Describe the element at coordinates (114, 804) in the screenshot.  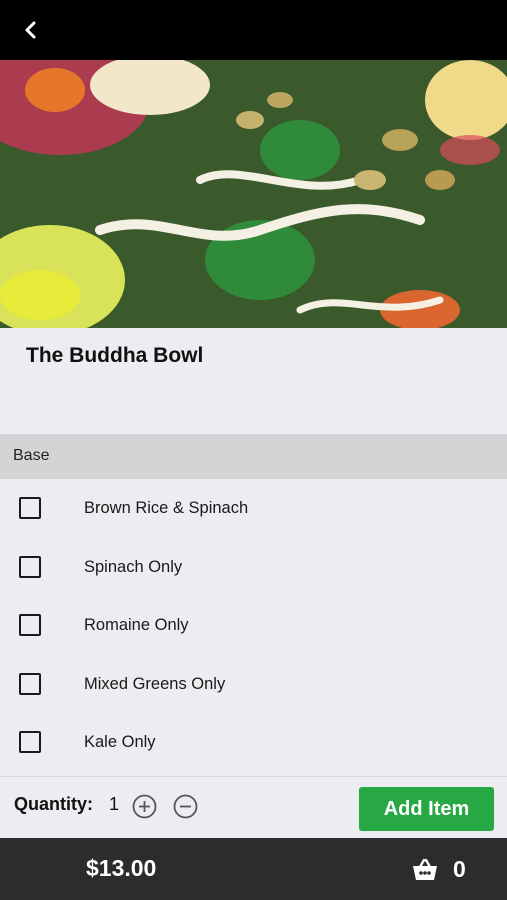
I see `quantity-value: 1` at that location.